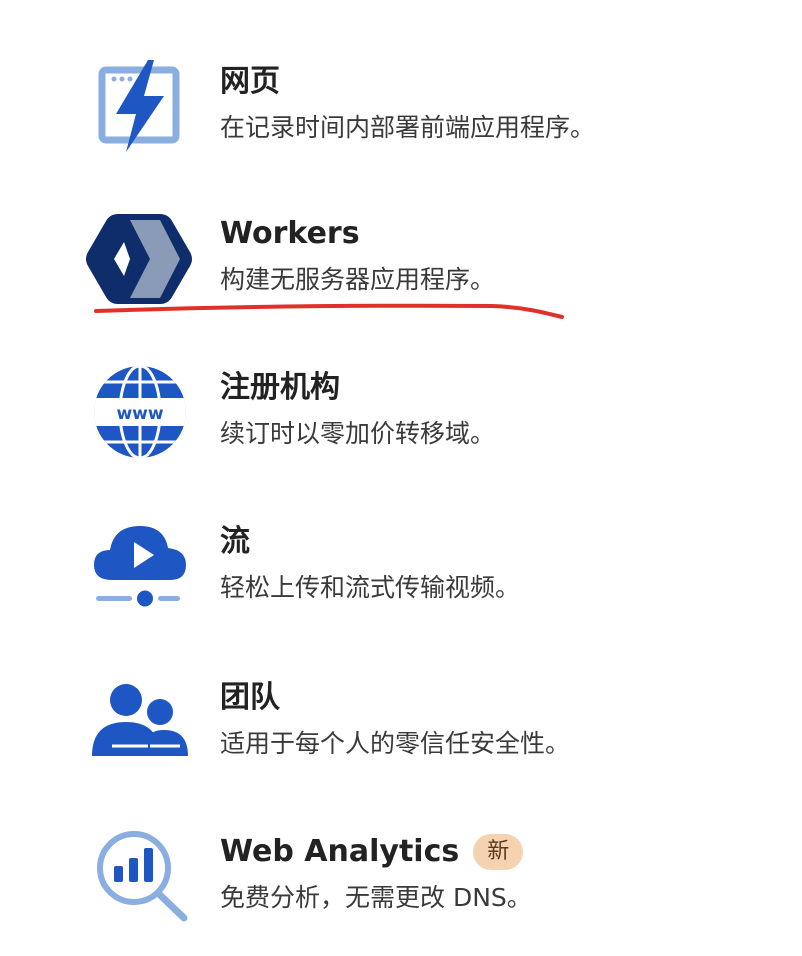 This screenshot has height=956, width=802. I want to click on product-title-text: Web Analytics, so click(340, 851).